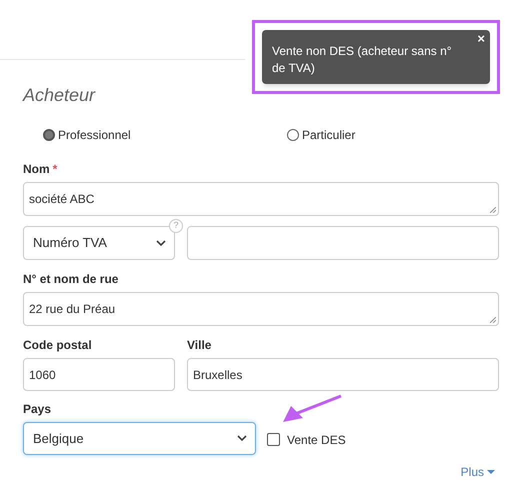 The image size is (516, 491). Describe the element at coordinates (99, 374) in the screenshot. I see `postal-code-field: 1060` at that location.